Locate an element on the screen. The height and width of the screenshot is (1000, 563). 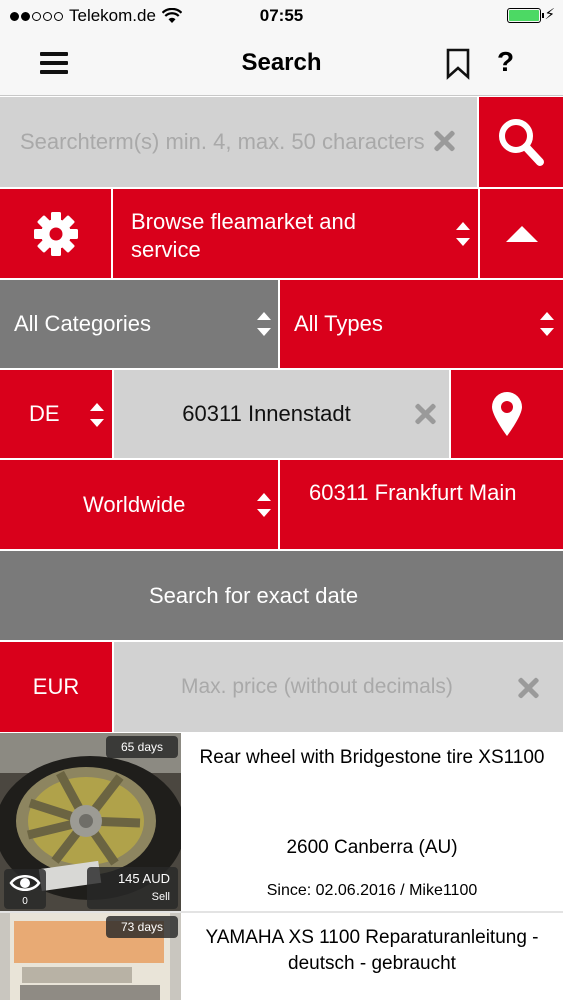
city-display: 60311 Frankfurt Main is located at coordinates (421, 504).